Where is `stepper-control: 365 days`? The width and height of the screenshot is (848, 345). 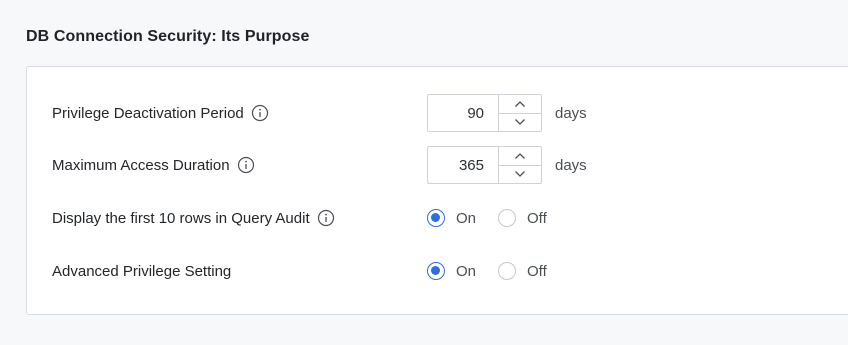
stepper-control: 365 days is located at coordinates (507, 165).